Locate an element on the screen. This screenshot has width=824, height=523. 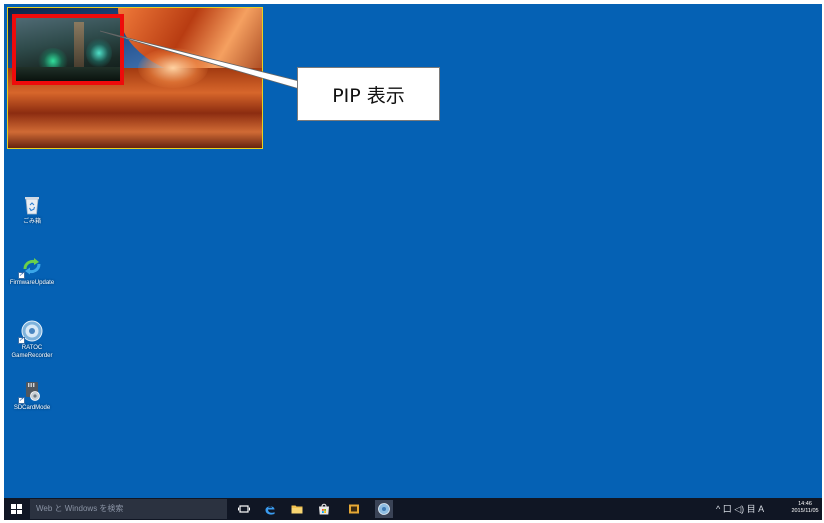
game-recorder-taskbar-icon is located at coordinates (384, 509).